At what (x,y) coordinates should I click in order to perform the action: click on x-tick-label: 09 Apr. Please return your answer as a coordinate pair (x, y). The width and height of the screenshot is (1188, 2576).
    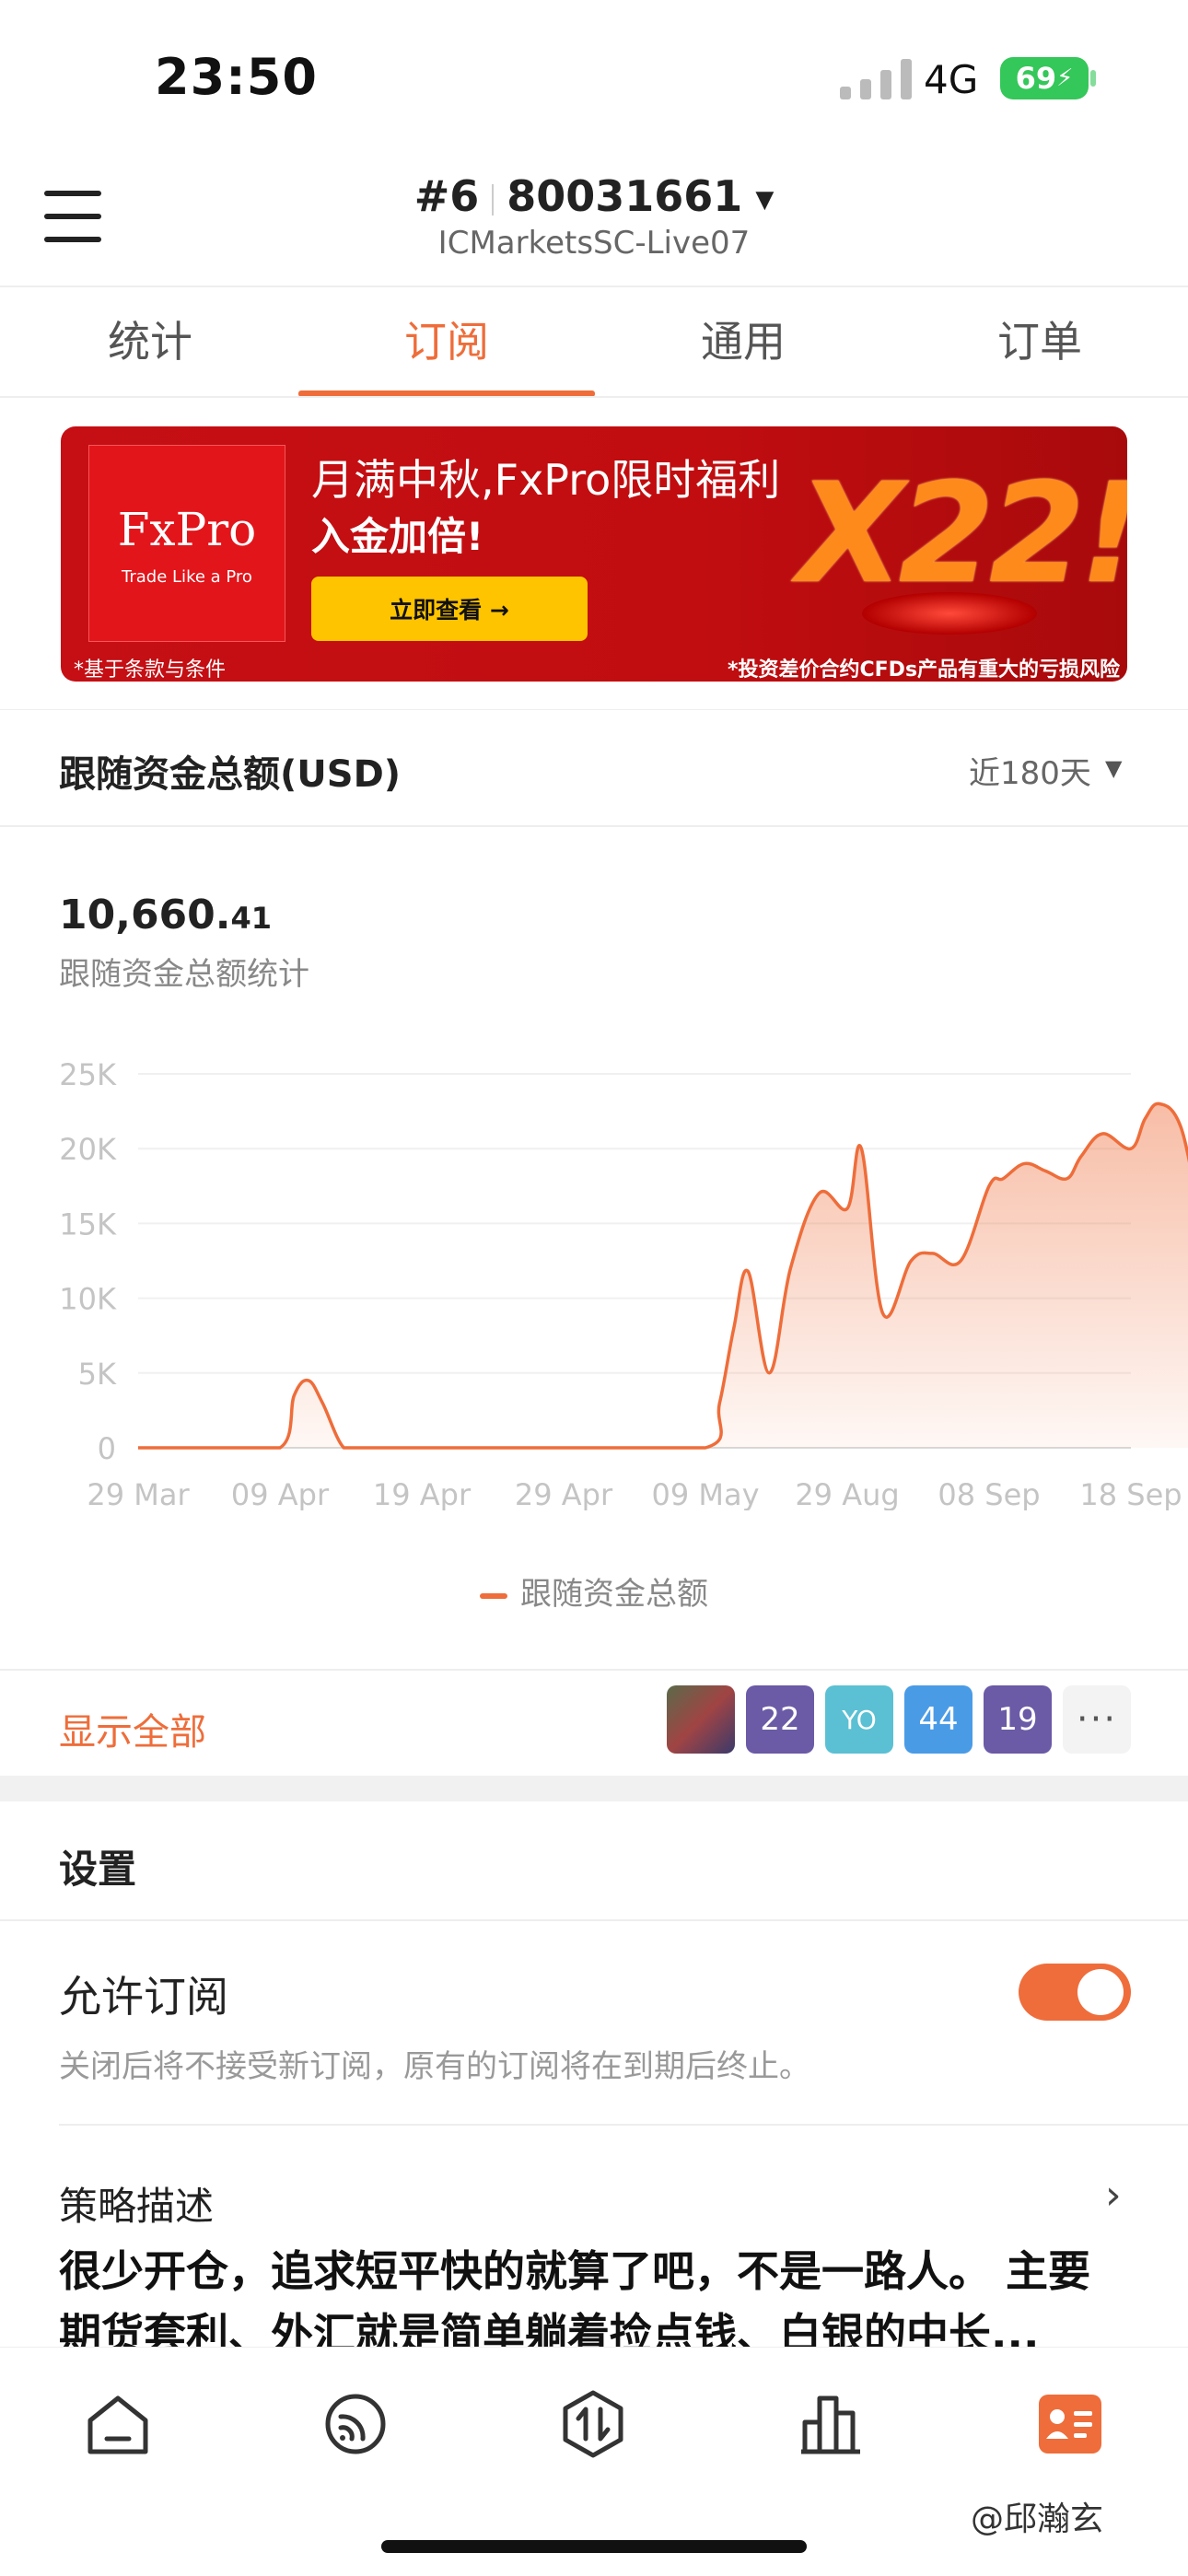
    Looking at the image, I should click on (280, 1493).